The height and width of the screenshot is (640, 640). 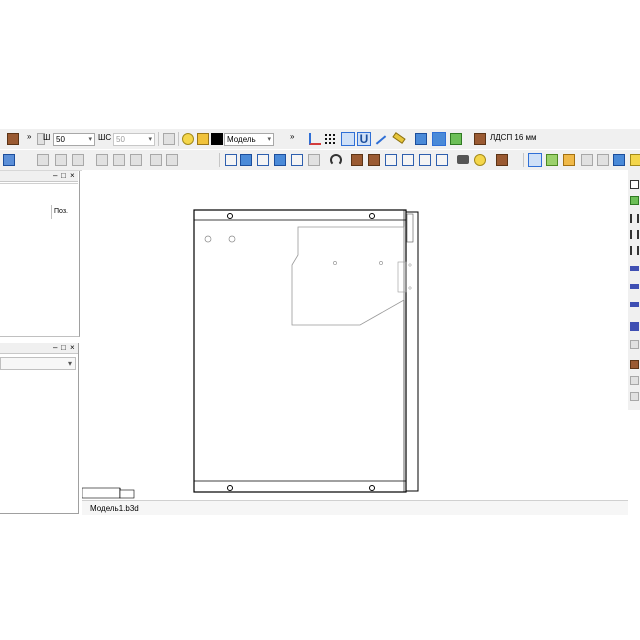 What do you see at coordinates (203, 139) in the screenshot?
I see `lock-icon` at bounding box center [203, 139].